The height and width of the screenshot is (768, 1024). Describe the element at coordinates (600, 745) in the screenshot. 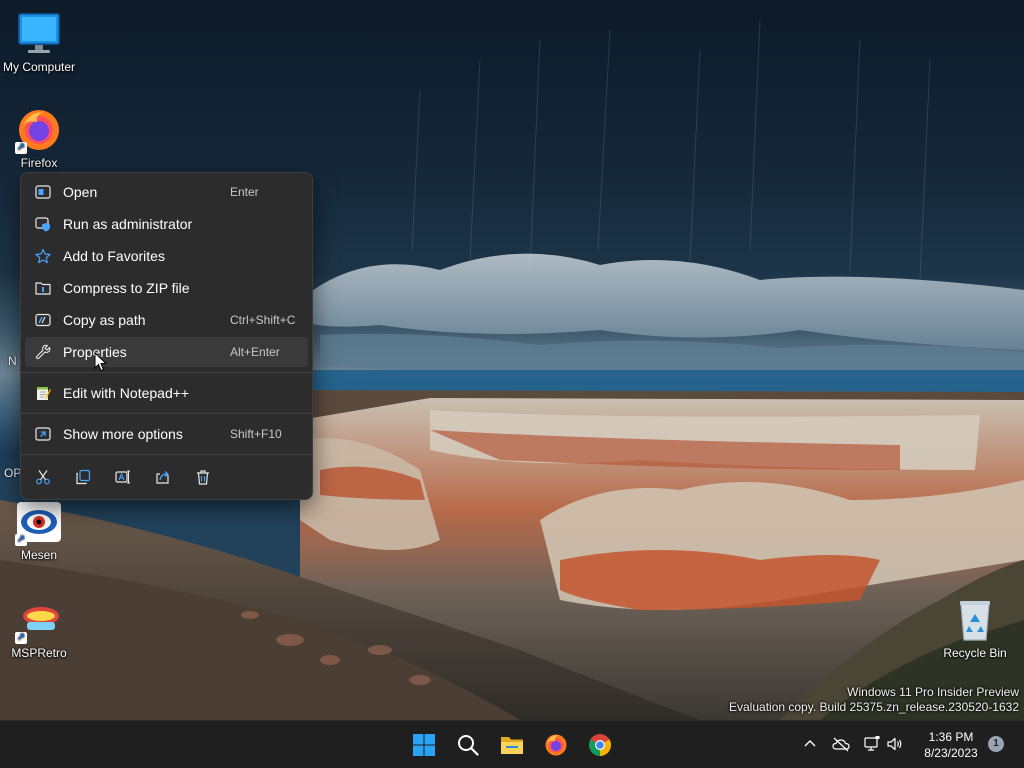

I see `chrome-taskbar-button` at that location.